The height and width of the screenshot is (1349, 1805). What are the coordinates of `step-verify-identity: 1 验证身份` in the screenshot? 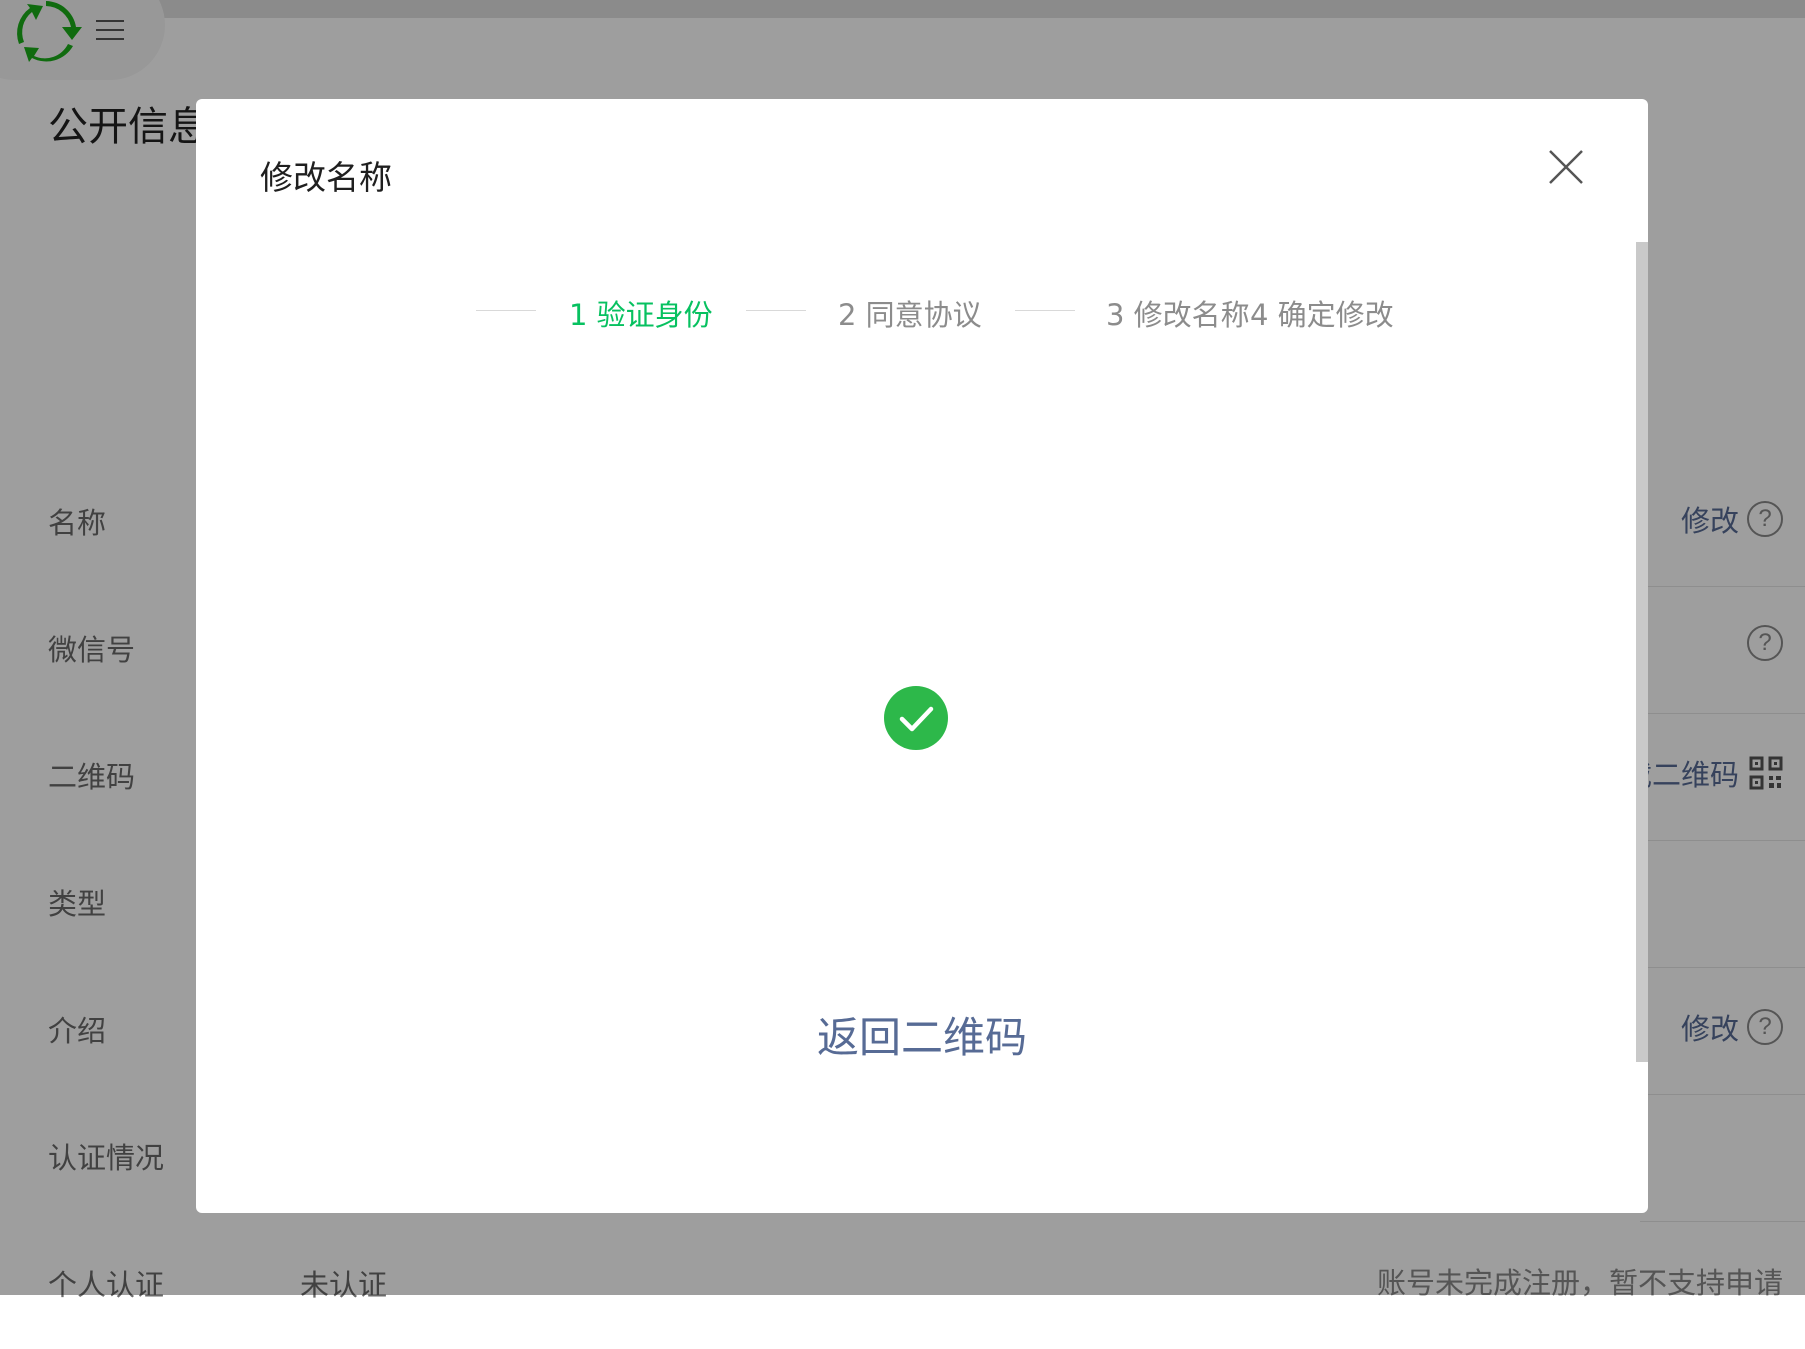 It's located at (641, 315).